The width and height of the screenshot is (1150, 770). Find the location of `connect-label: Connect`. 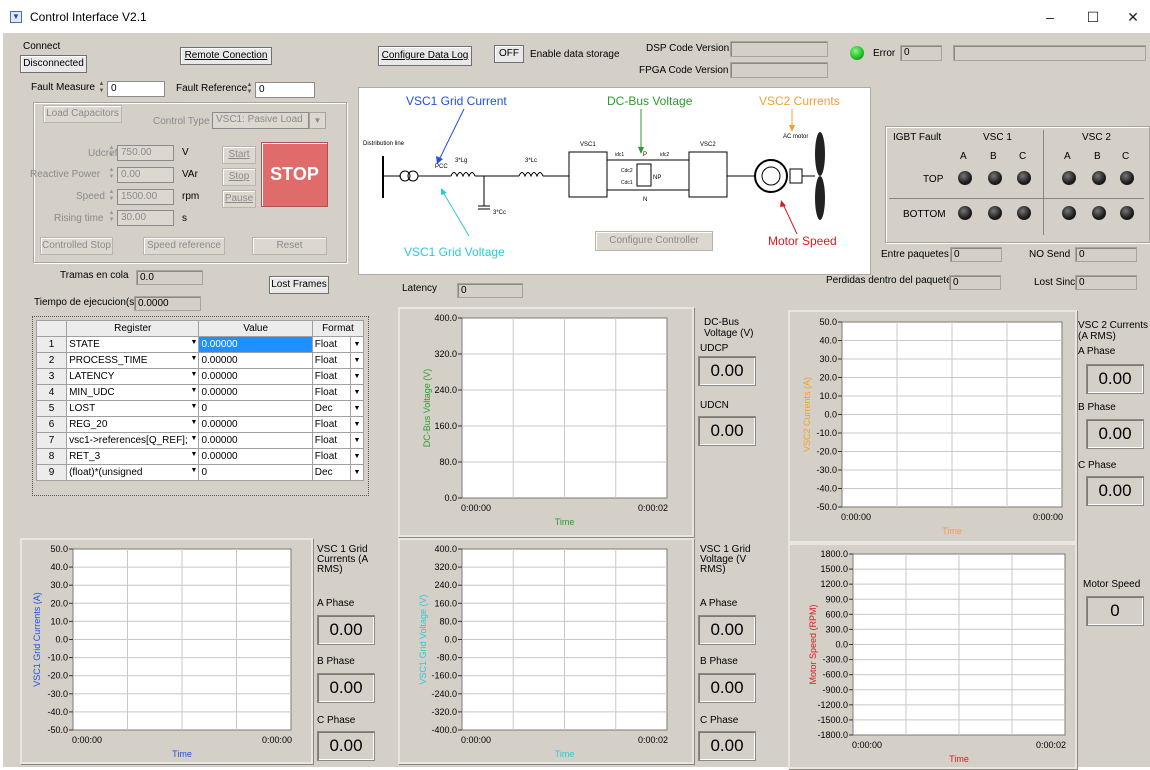

connect-label: Connect is located at coordinates (42, 46).